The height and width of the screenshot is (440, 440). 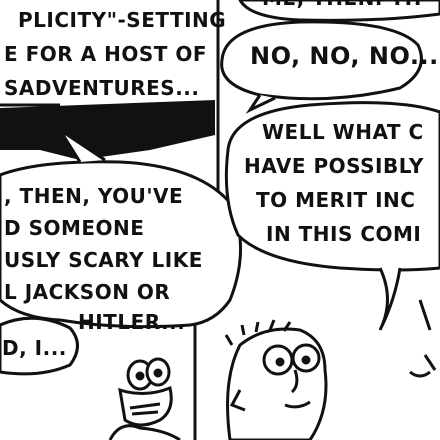 What do you see at coordinates (106, 54) in the screenshot?
I see `narration-line-2: E FOR A HOST OF` at bounding box center [106, 54].